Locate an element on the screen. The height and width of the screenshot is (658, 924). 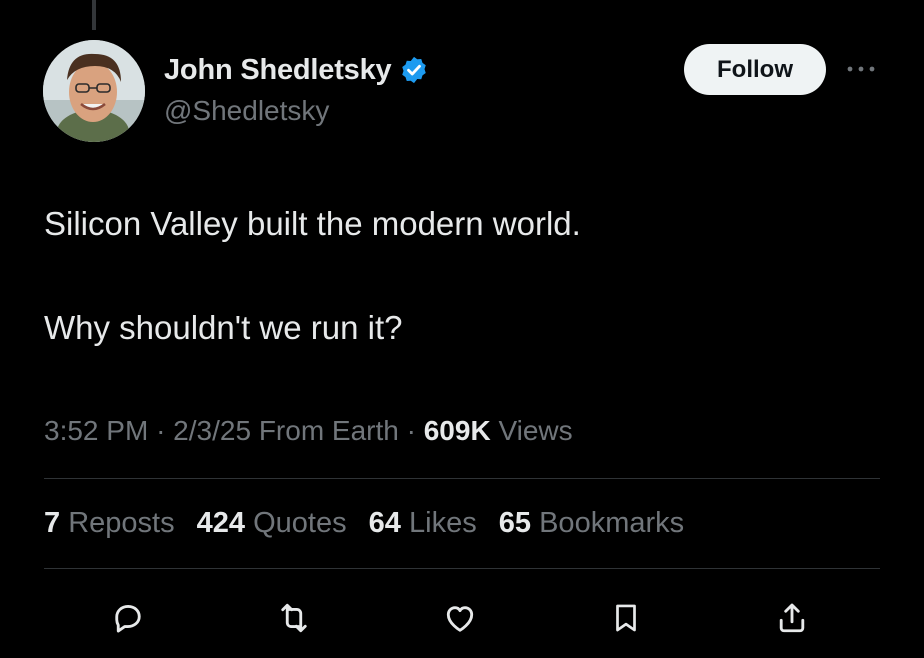
avatar-photo is located at coordinates (94, 91).